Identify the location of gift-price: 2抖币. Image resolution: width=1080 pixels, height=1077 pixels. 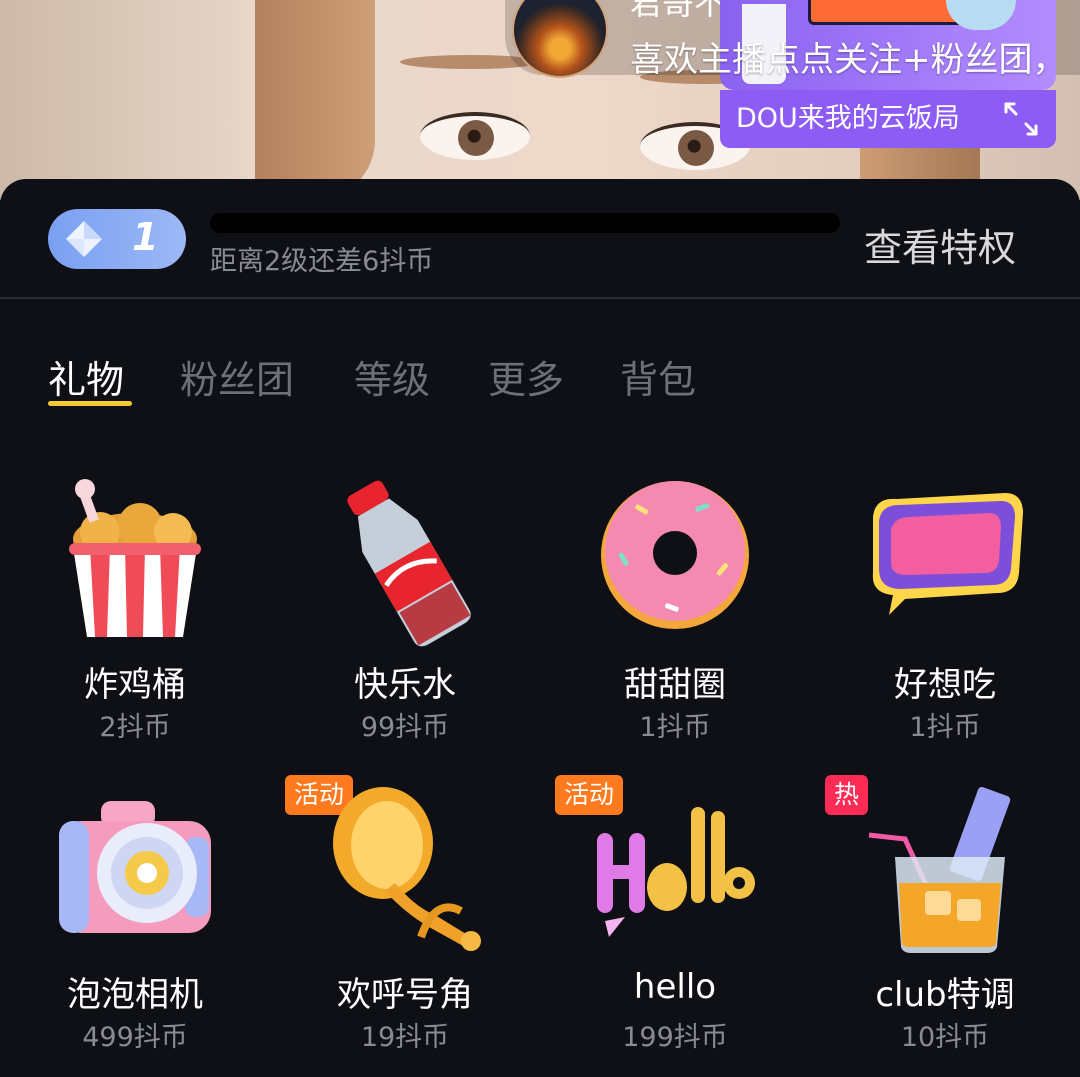
(135, 727).